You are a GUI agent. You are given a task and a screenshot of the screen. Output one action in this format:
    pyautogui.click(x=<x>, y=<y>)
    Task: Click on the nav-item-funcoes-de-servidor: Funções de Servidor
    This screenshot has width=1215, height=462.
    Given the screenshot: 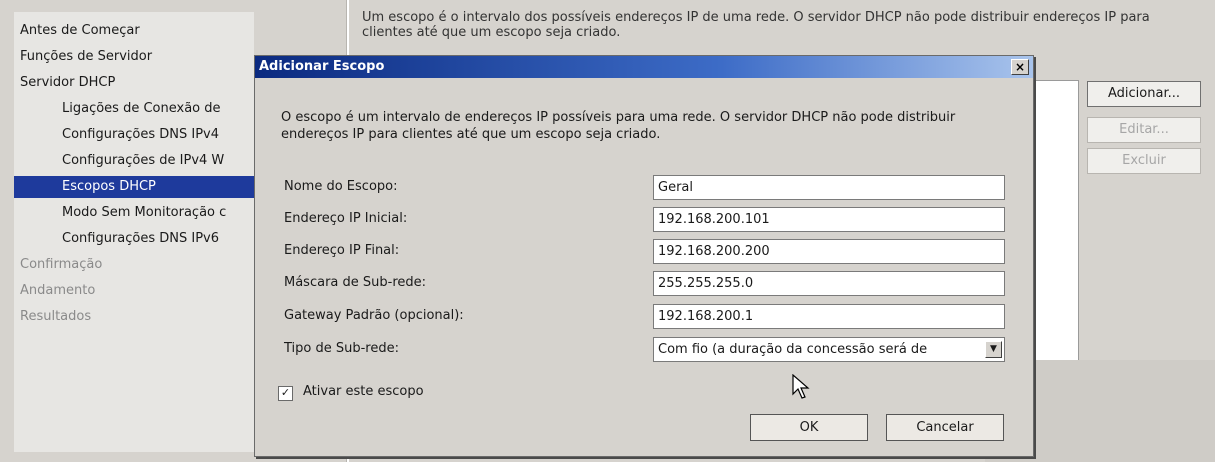 What is the action you would take?
    pyautogui.click(x=83, y=57)
    